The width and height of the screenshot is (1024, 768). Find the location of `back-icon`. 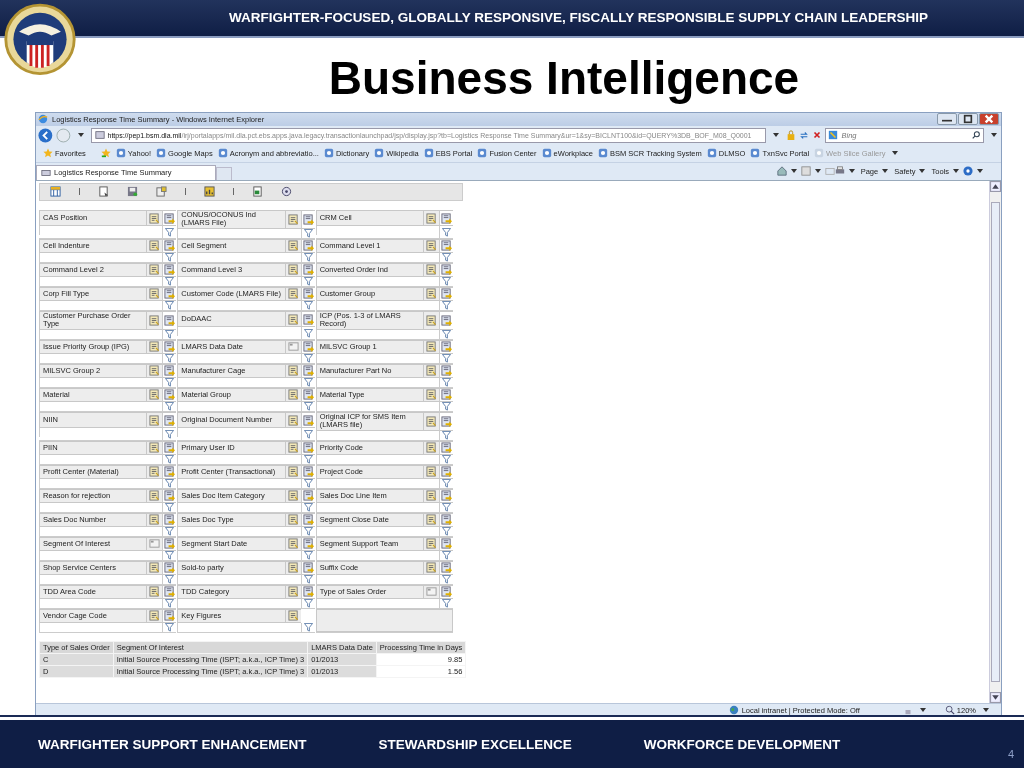

back-icon is located at coordinates (45, 135).